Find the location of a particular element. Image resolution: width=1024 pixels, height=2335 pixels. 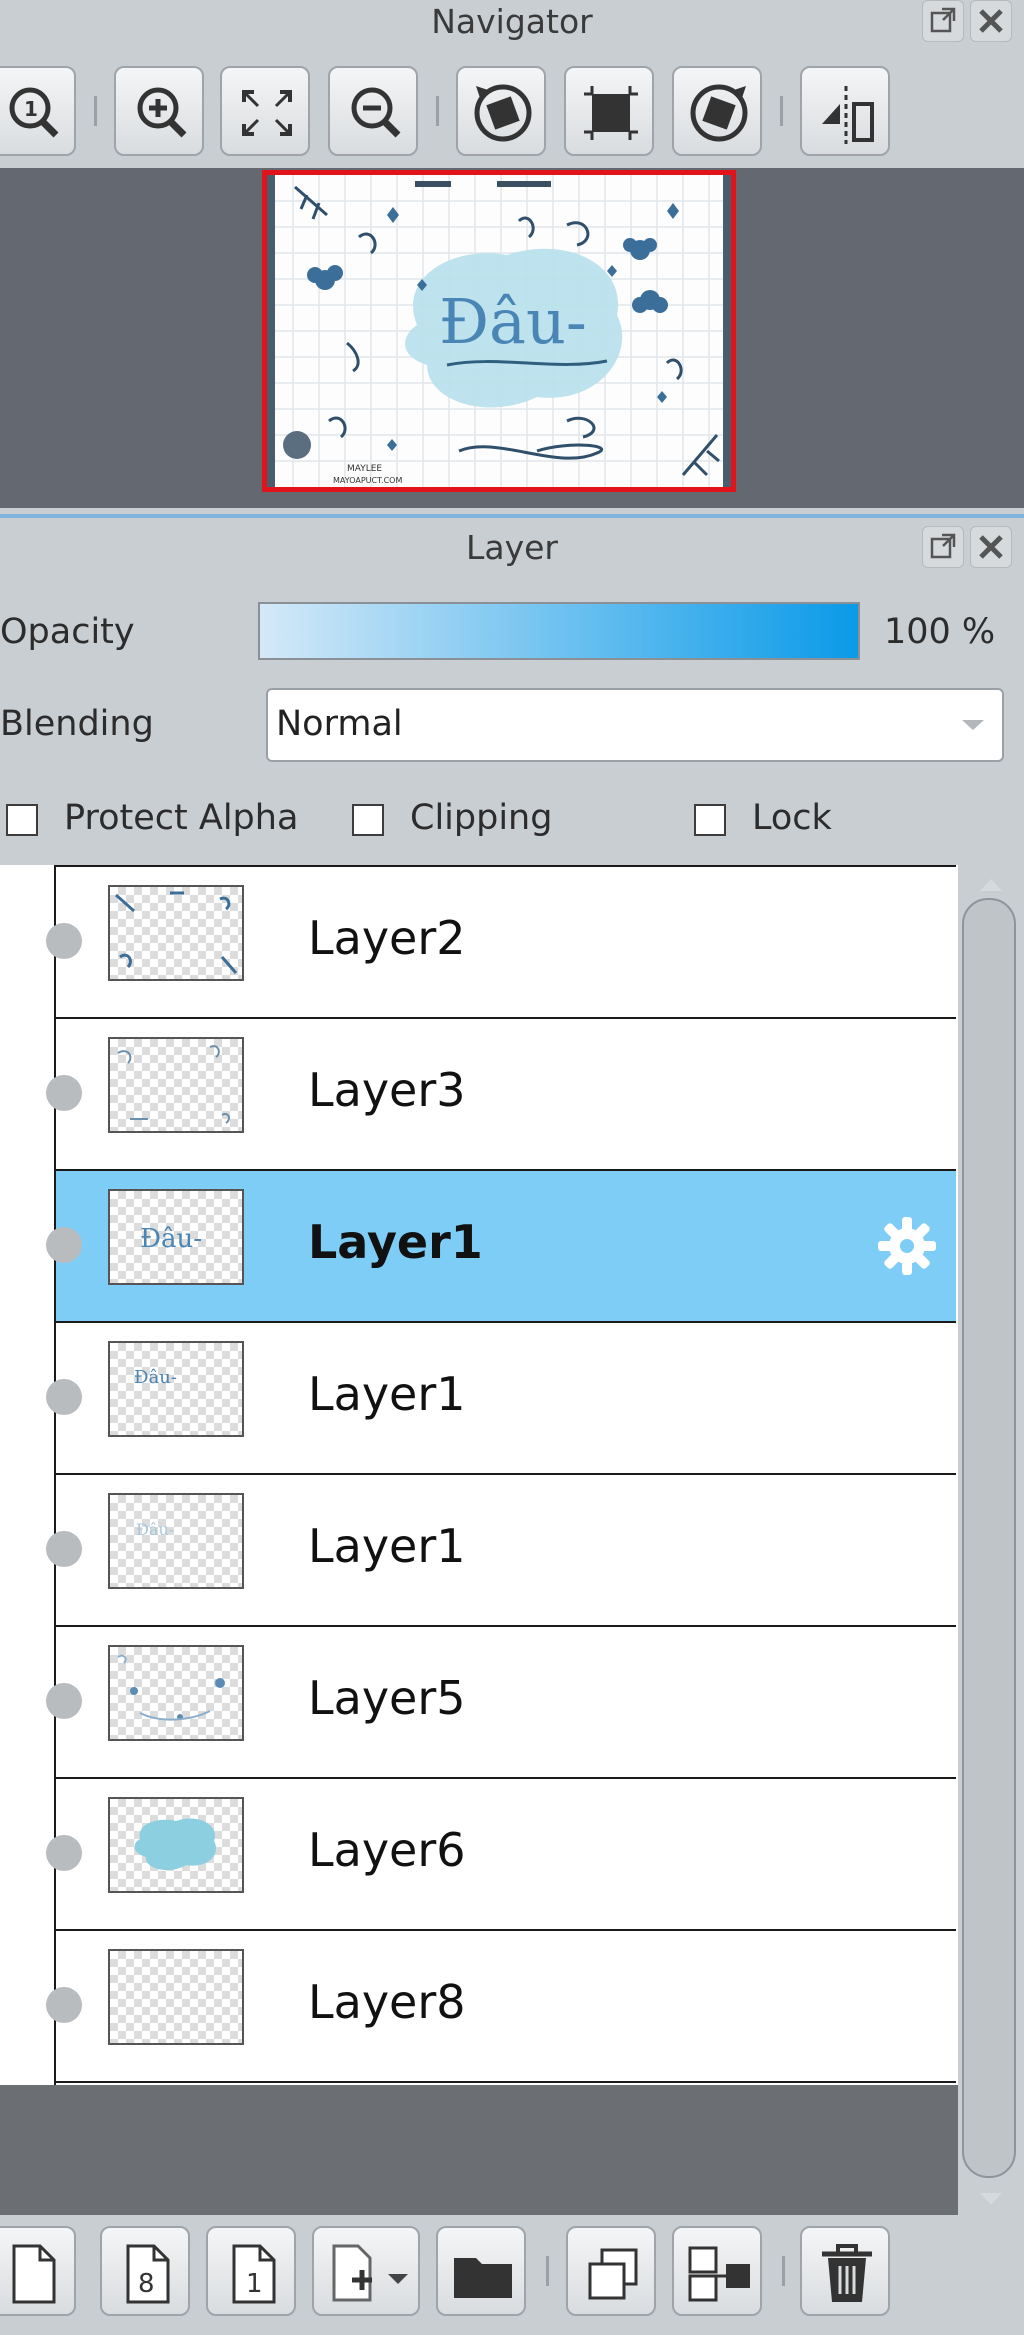

new-layer-icon is located at coordinates (34, 2274).